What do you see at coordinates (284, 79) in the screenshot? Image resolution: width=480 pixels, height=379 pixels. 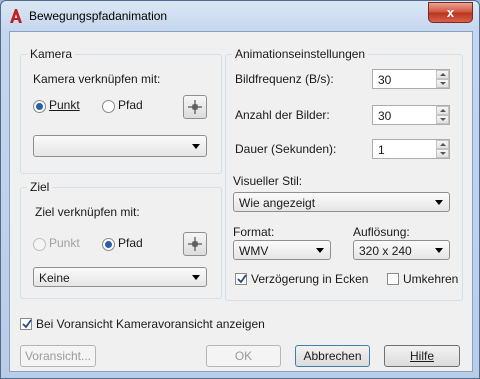 I see `framerate-label: Bildfrequenz (B/s):` at bounding box center [284, 79].